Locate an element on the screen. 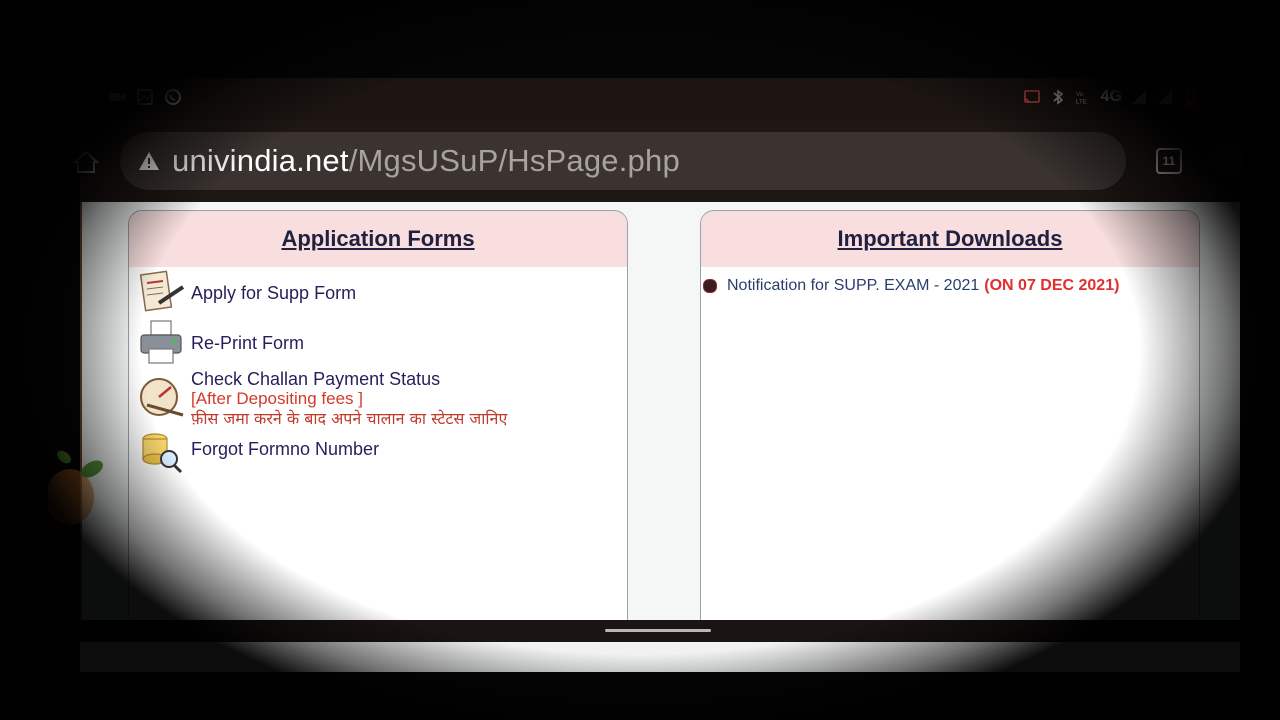 Image resolution: width=1280 pixels, height=720 pixels. home-button is located at coordinates (86, 162).